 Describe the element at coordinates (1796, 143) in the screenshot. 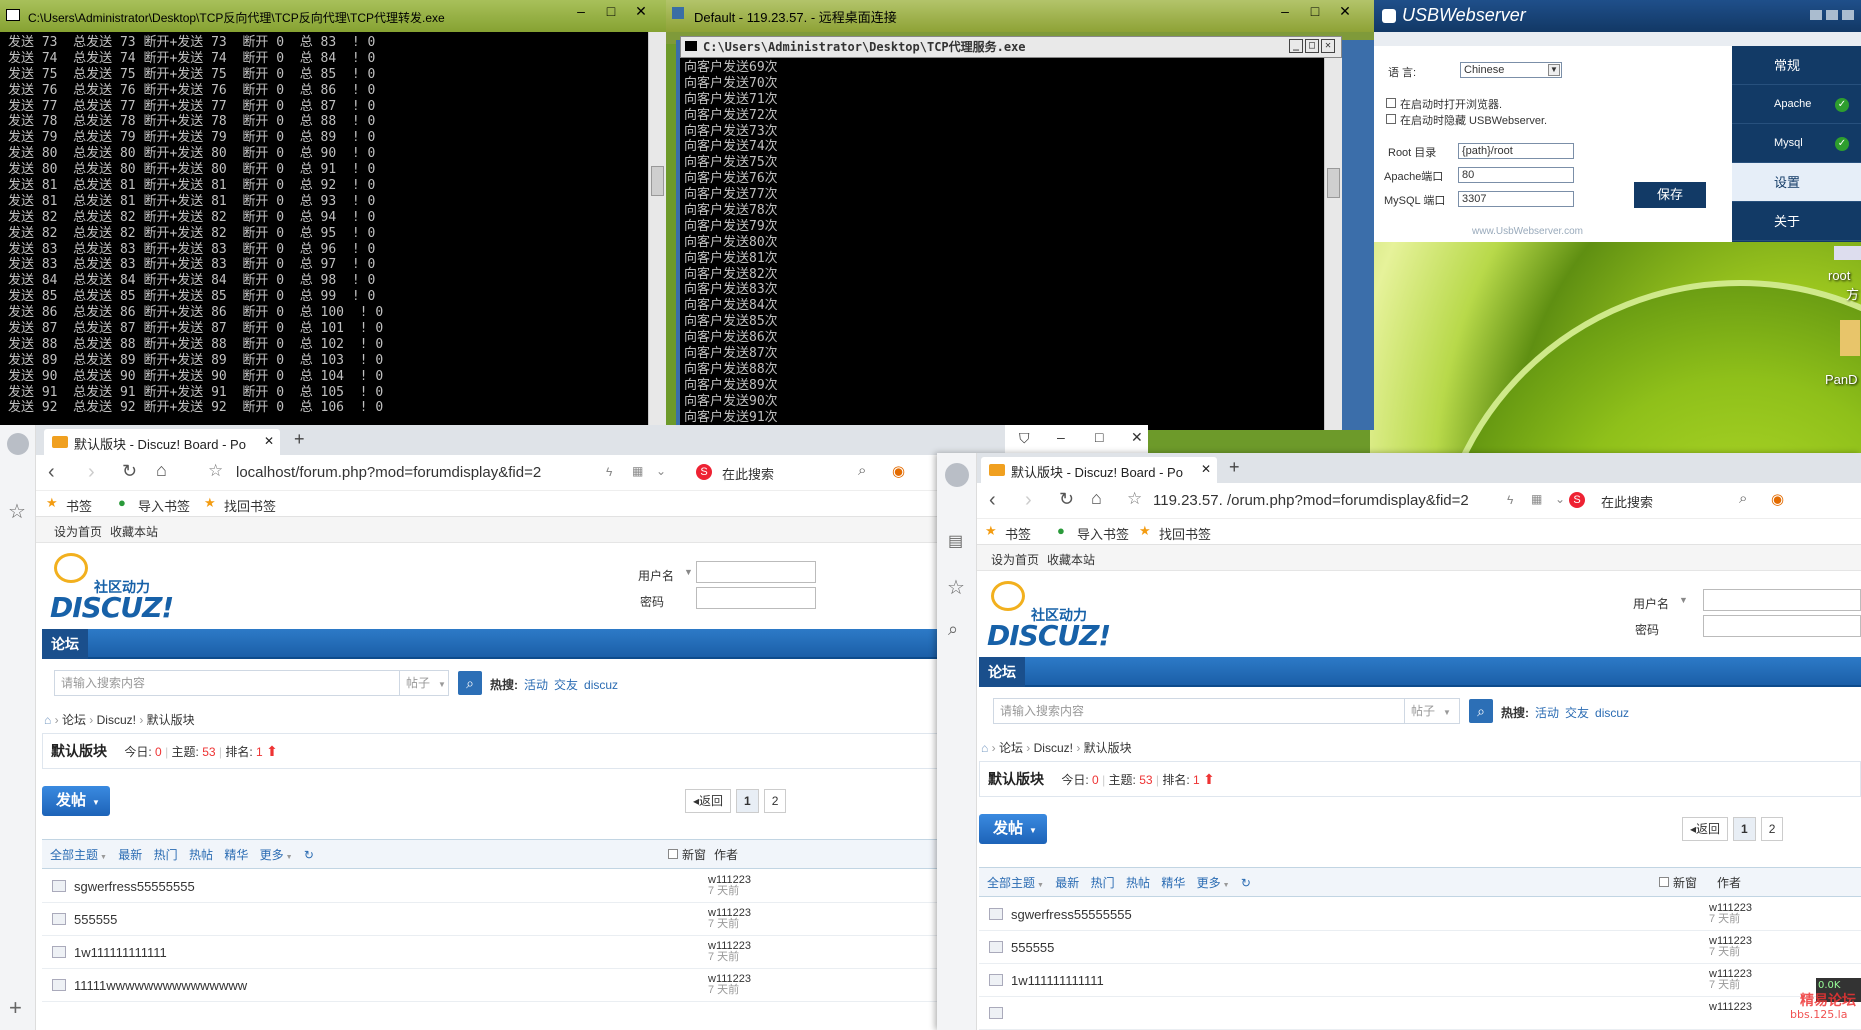

I see `sidebar-item-mysql: Mysql ✓` at that location.